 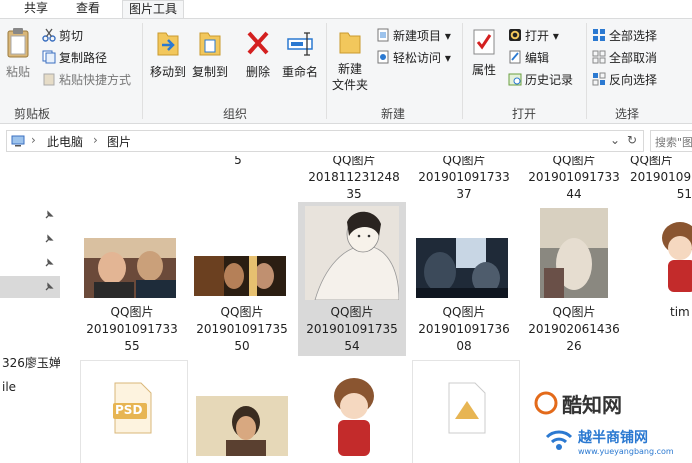 I want to click on navigation-pane: 326廖玉婵 ile, so click(x=30, y=309).